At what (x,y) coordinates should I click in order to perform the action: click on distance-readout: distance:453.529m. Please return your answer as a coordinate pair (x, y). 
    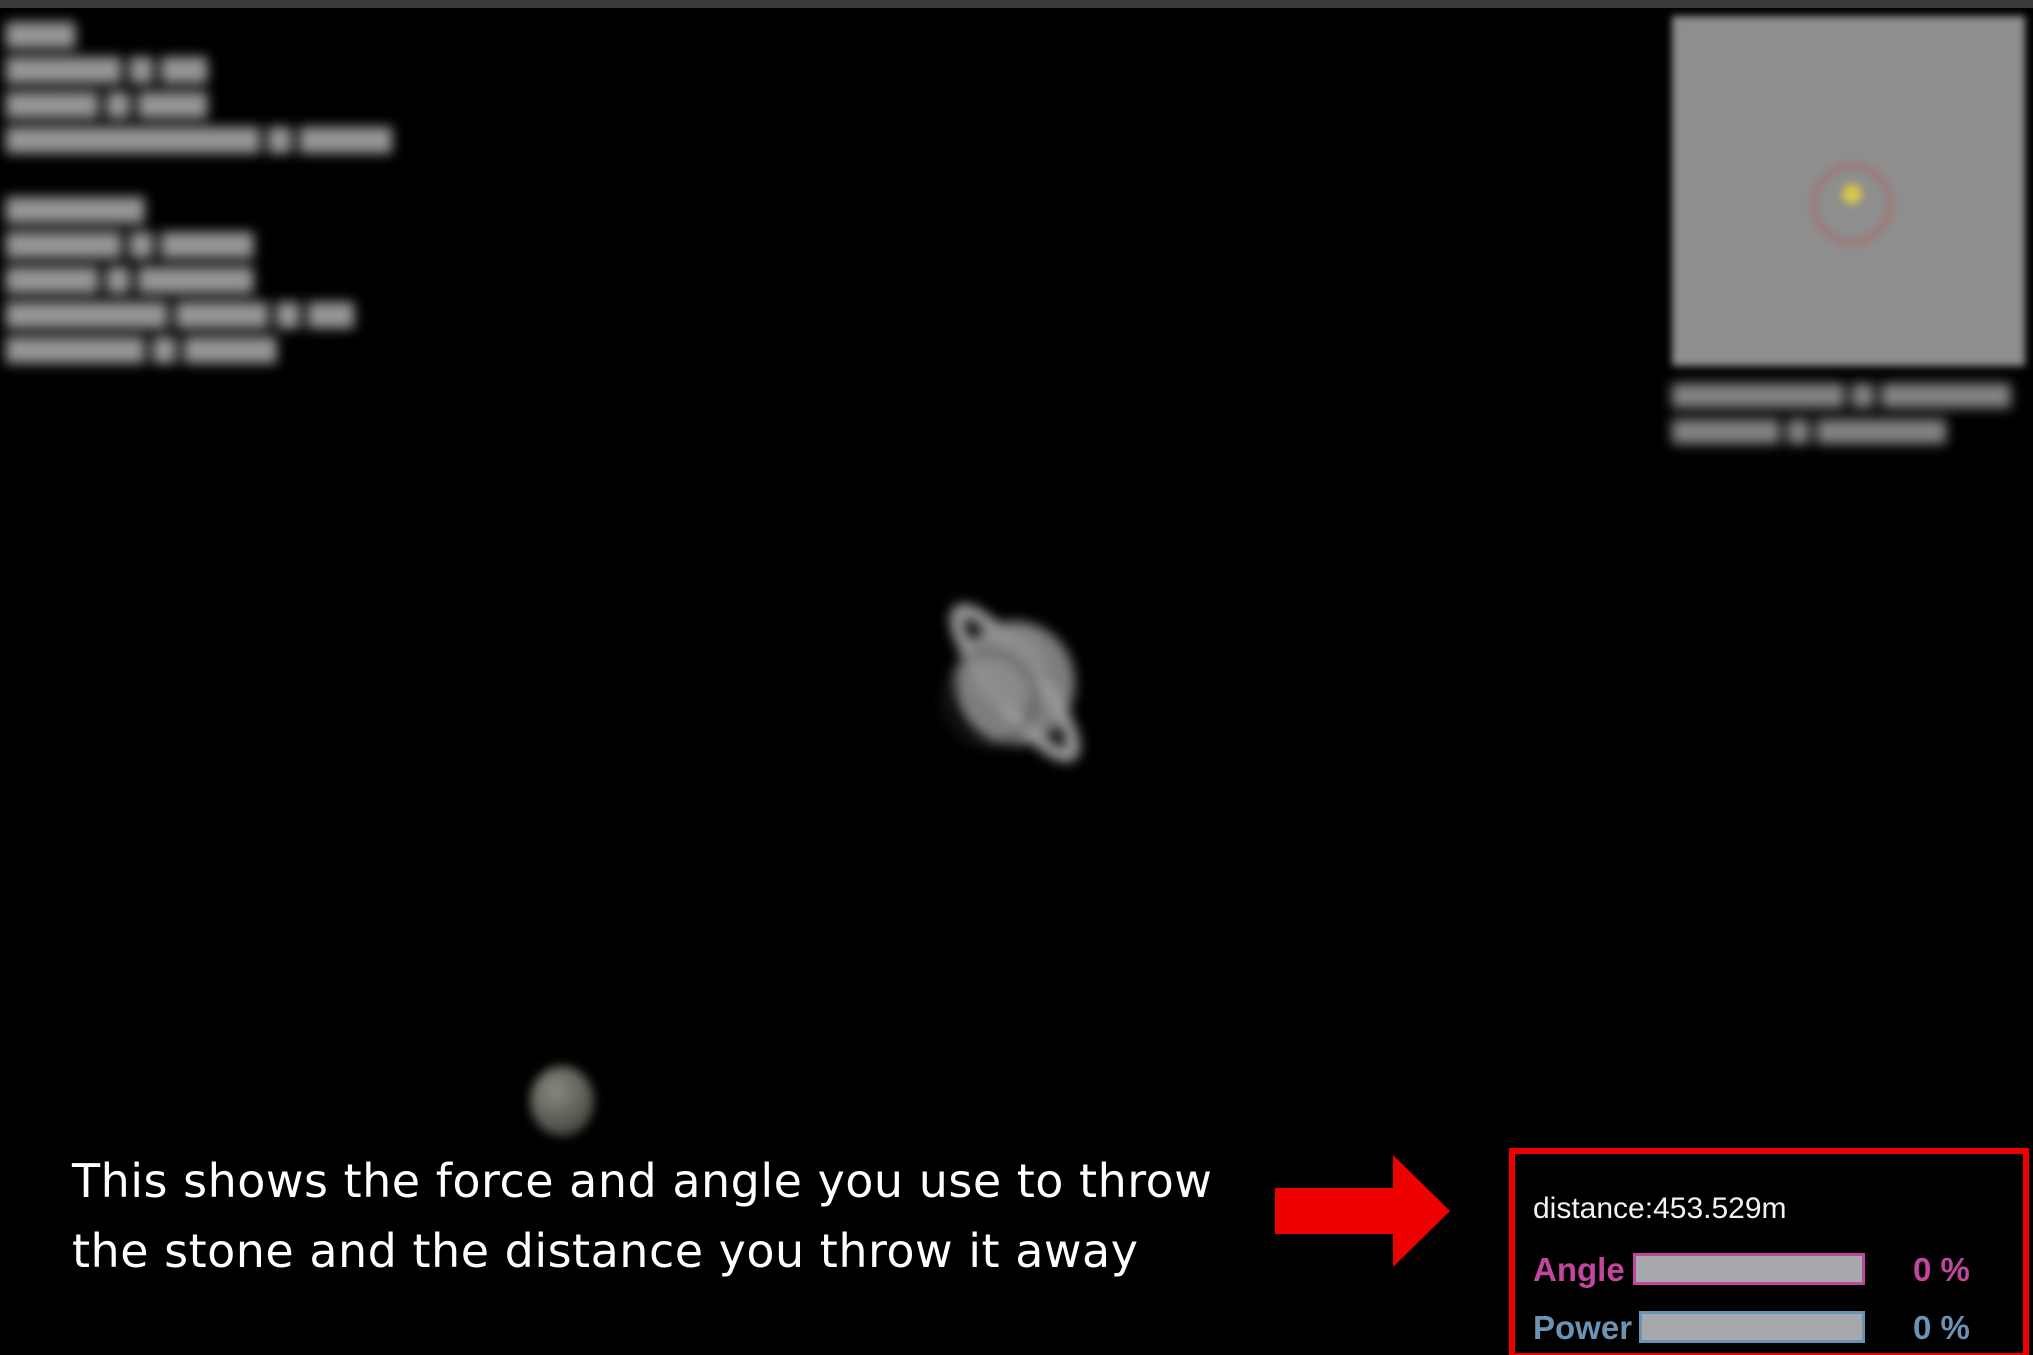
    Looking at the image, I should click on (1660, 1208).